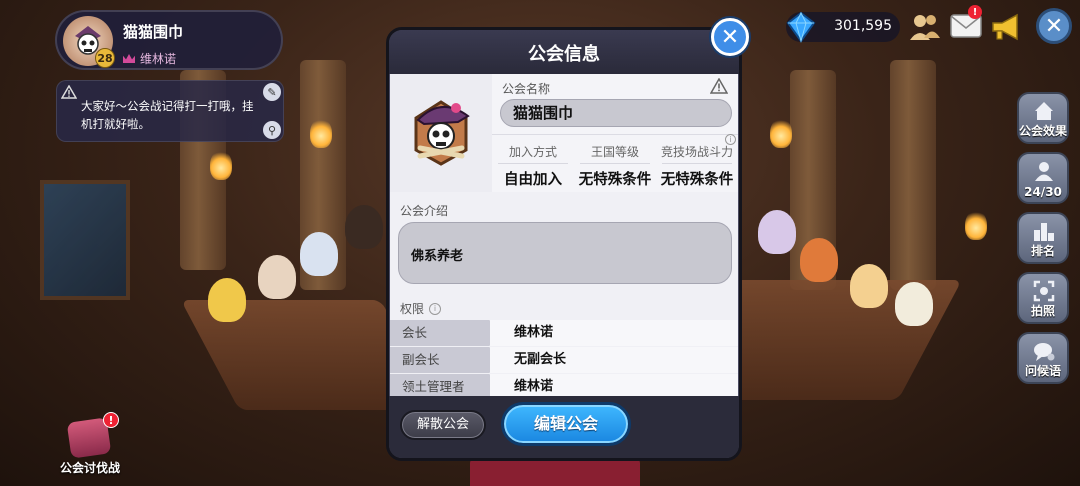 Image resolution: width=1080 pixels, height=486 pixels. Describe the element at coordinates (730, 37) in the screenshot. I see `dialog-close-icon: ✕` at that location.